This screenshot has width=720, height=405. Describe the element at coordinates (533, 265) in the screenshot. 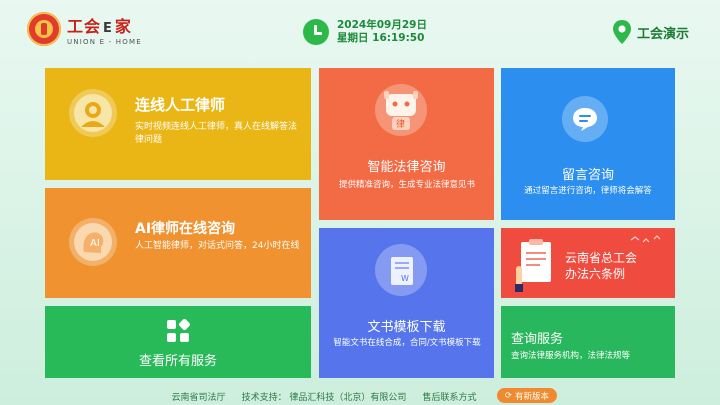

I see `clipboard-icon` at that location.